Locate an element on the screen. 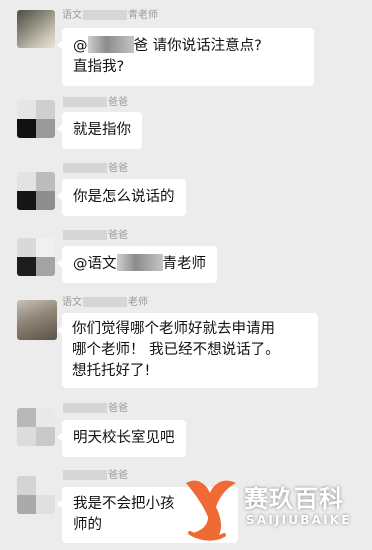 Image resolution: width=372 pixels, height=550 pixels. mention-prefix: @ is located at coordinates (80, 46).